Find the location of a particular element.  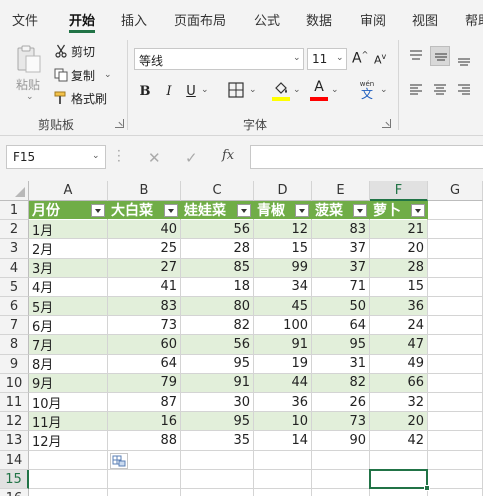

phonetic-button: wén 文 is located at coordinates (367, 90).